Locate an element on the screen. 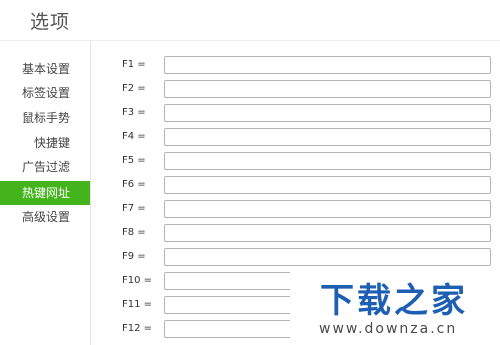 The image size is (500, 345). hotkey-row-f6: F6 = is located at coordinates (250, 186).